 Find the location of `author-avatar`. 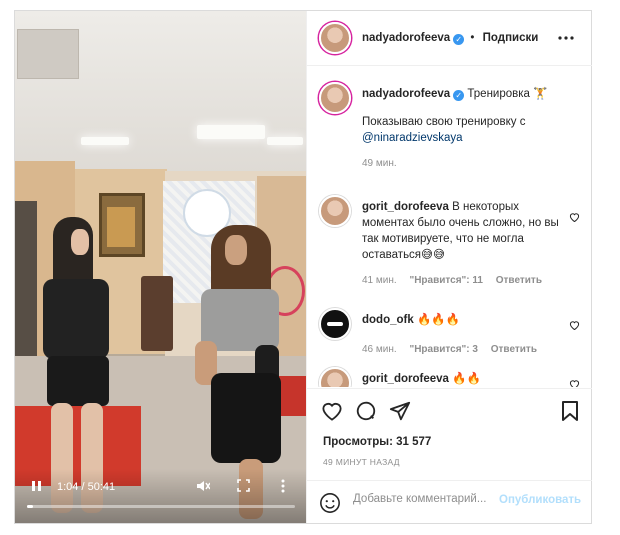

author-avatar is located at coordinates (335, 38).